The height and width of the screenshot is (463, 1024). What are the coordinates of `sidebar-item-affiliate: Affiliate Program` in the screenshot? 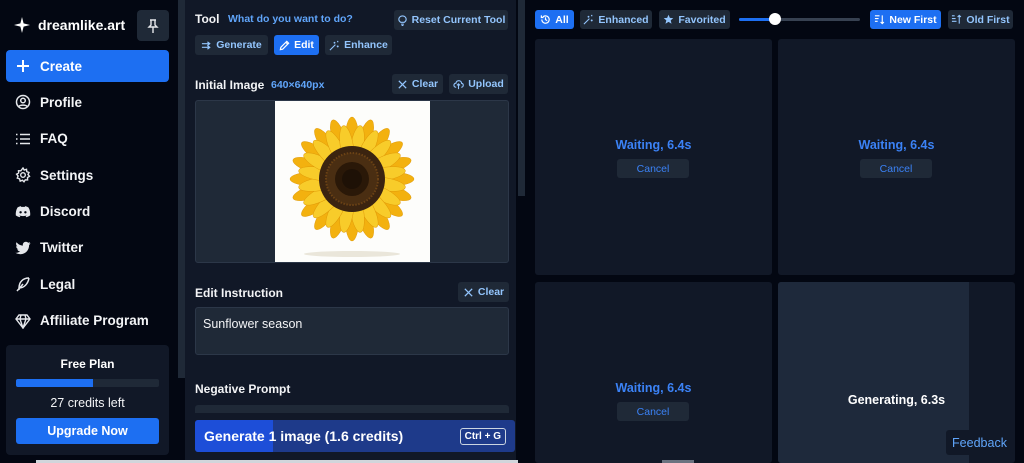 It's located at (87, 321).